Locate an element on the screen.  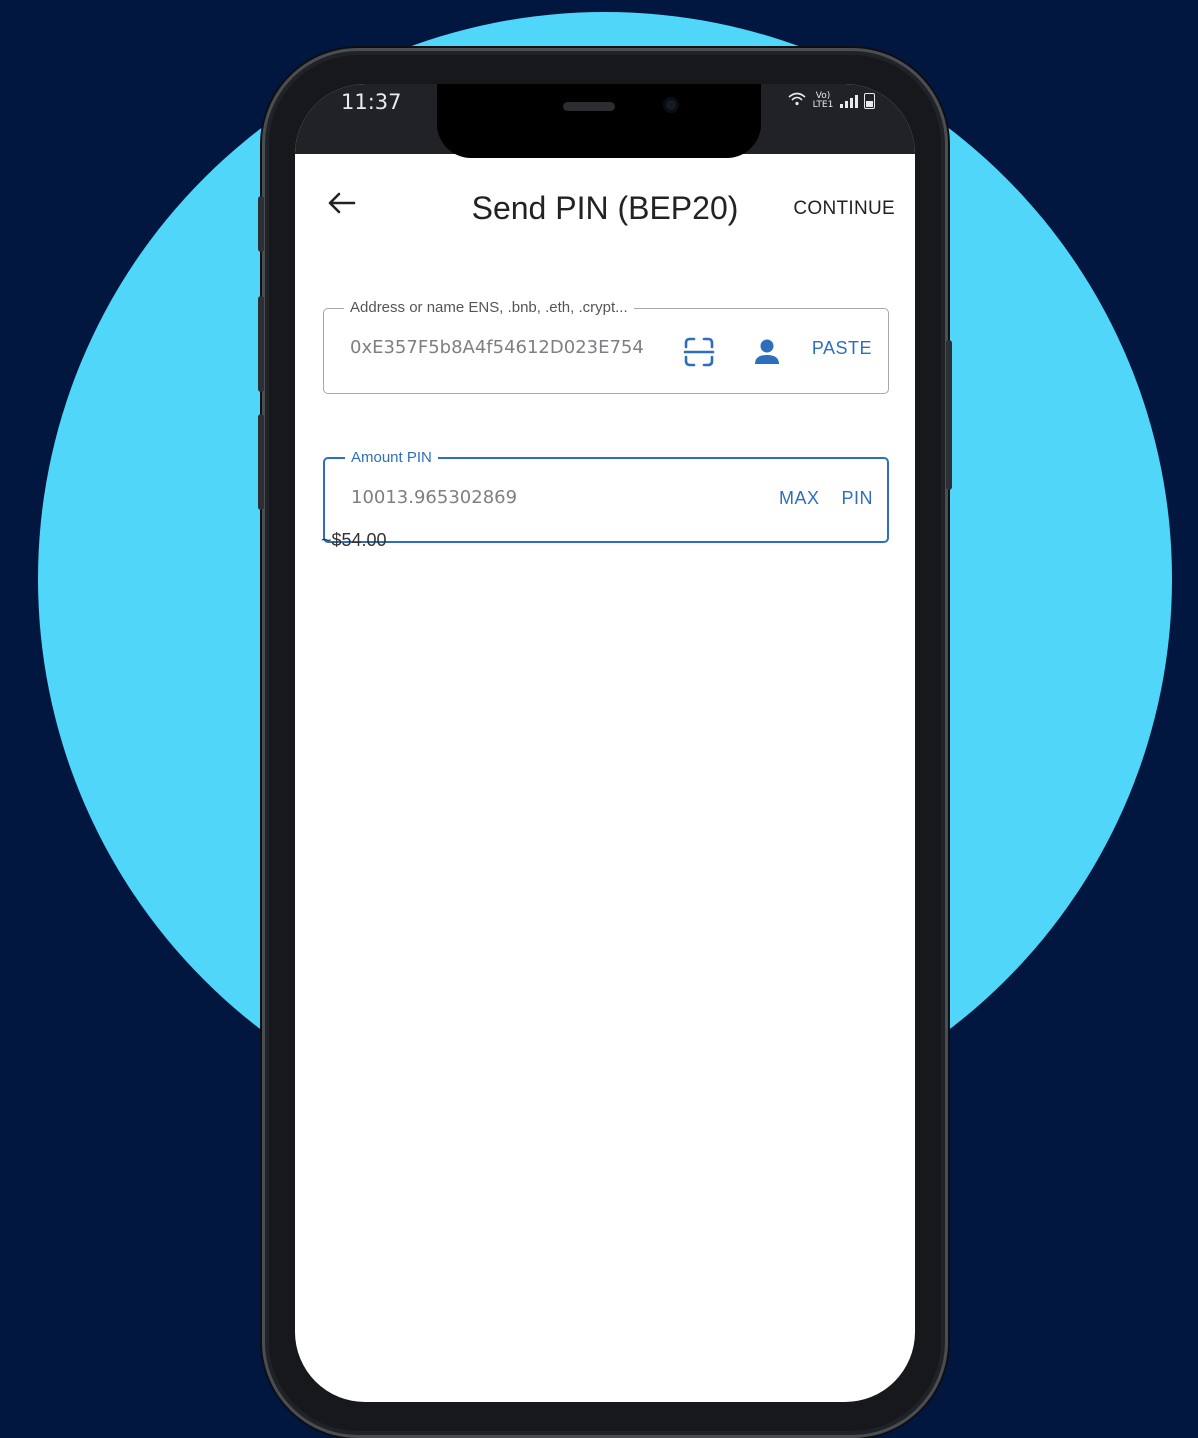
network-type-label: Vo) LTE1 is located at coordinates (823, 100).